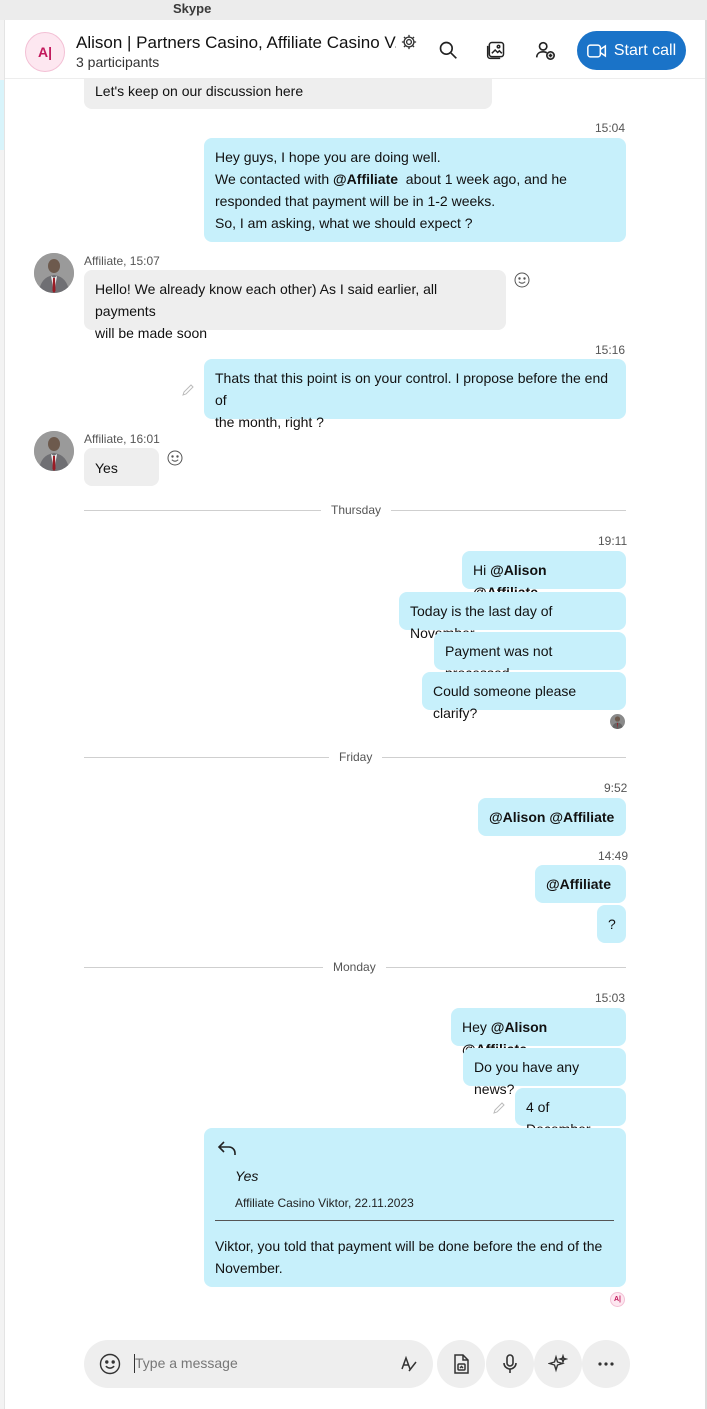 The width and height of the screenshot is (707, 1409). What do you see at coordinates (121, 467) in the screenshot?
I see `message-bubble: Yes` at bounding box center [121, 467].